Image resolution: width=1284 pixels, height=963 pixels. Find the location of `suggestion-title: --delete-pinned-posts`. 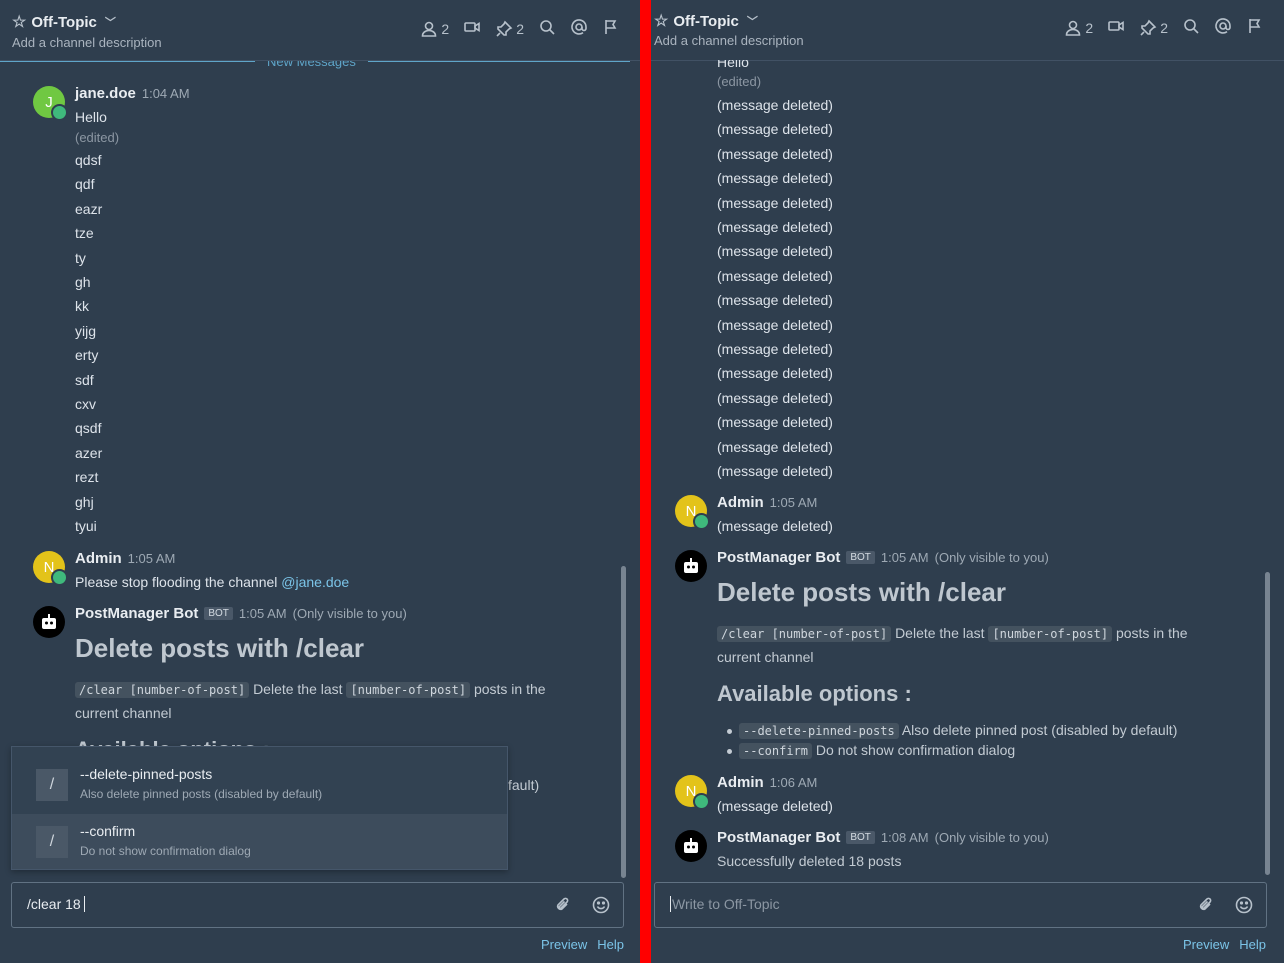

suggestion-title: --delete-pinned-posts is located at coordinates (146, 774).